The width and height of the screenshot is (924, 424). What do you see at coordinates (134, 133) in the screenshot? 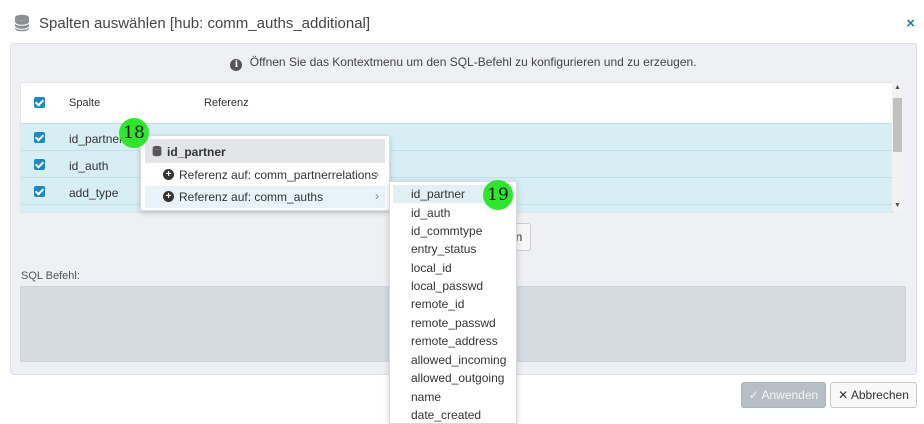
I see `step-marker: 18` at bounding box center [134, 133].